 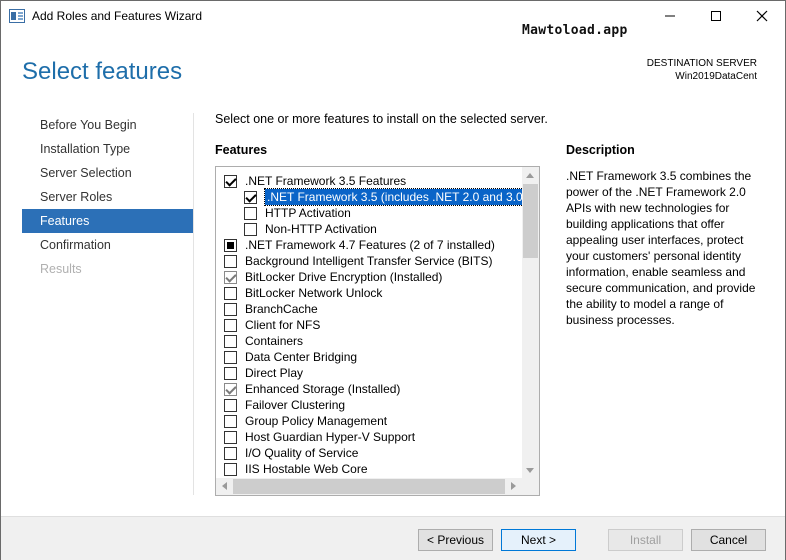 I want to click on watermark-text: Mawtoload.app, so click(x=575, y=30).